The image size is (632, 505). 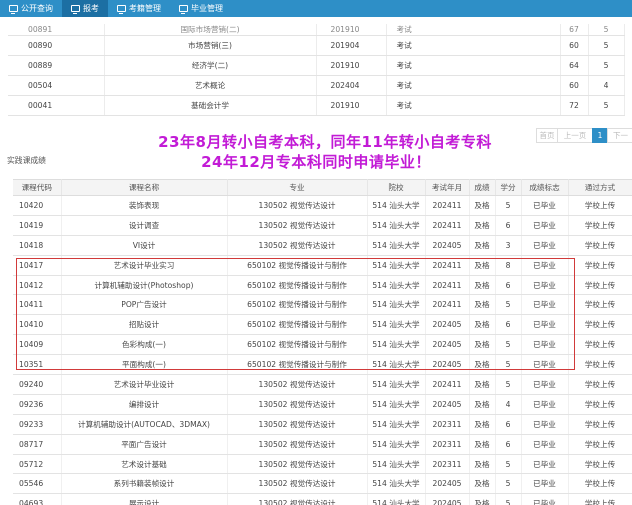 I want to click on table-cell: 64, so click(x=574, y=65).